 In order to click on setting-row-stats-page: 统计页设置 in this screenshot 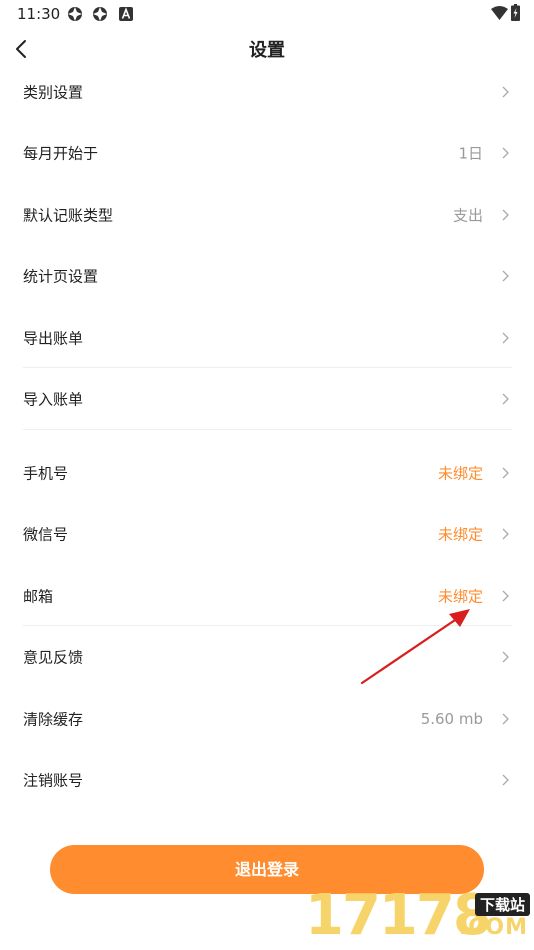, I will do `click(267, 275)`.